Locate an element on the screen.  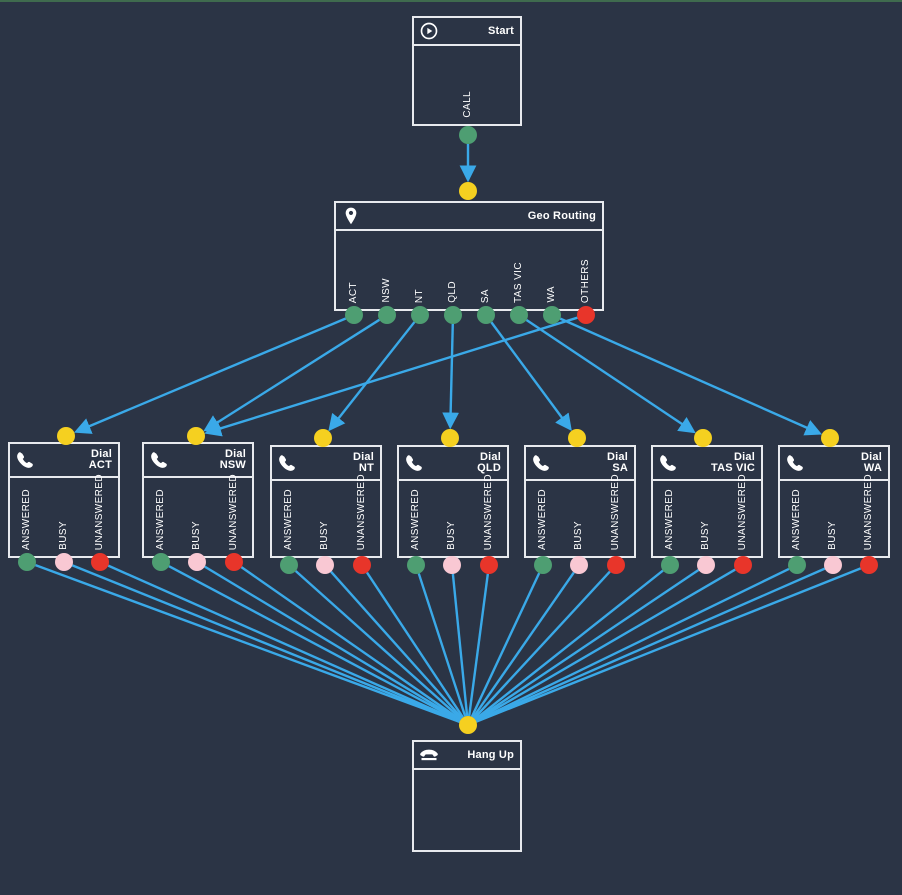
out-port-dial-sa-busy is located at coordinates (579, 565).